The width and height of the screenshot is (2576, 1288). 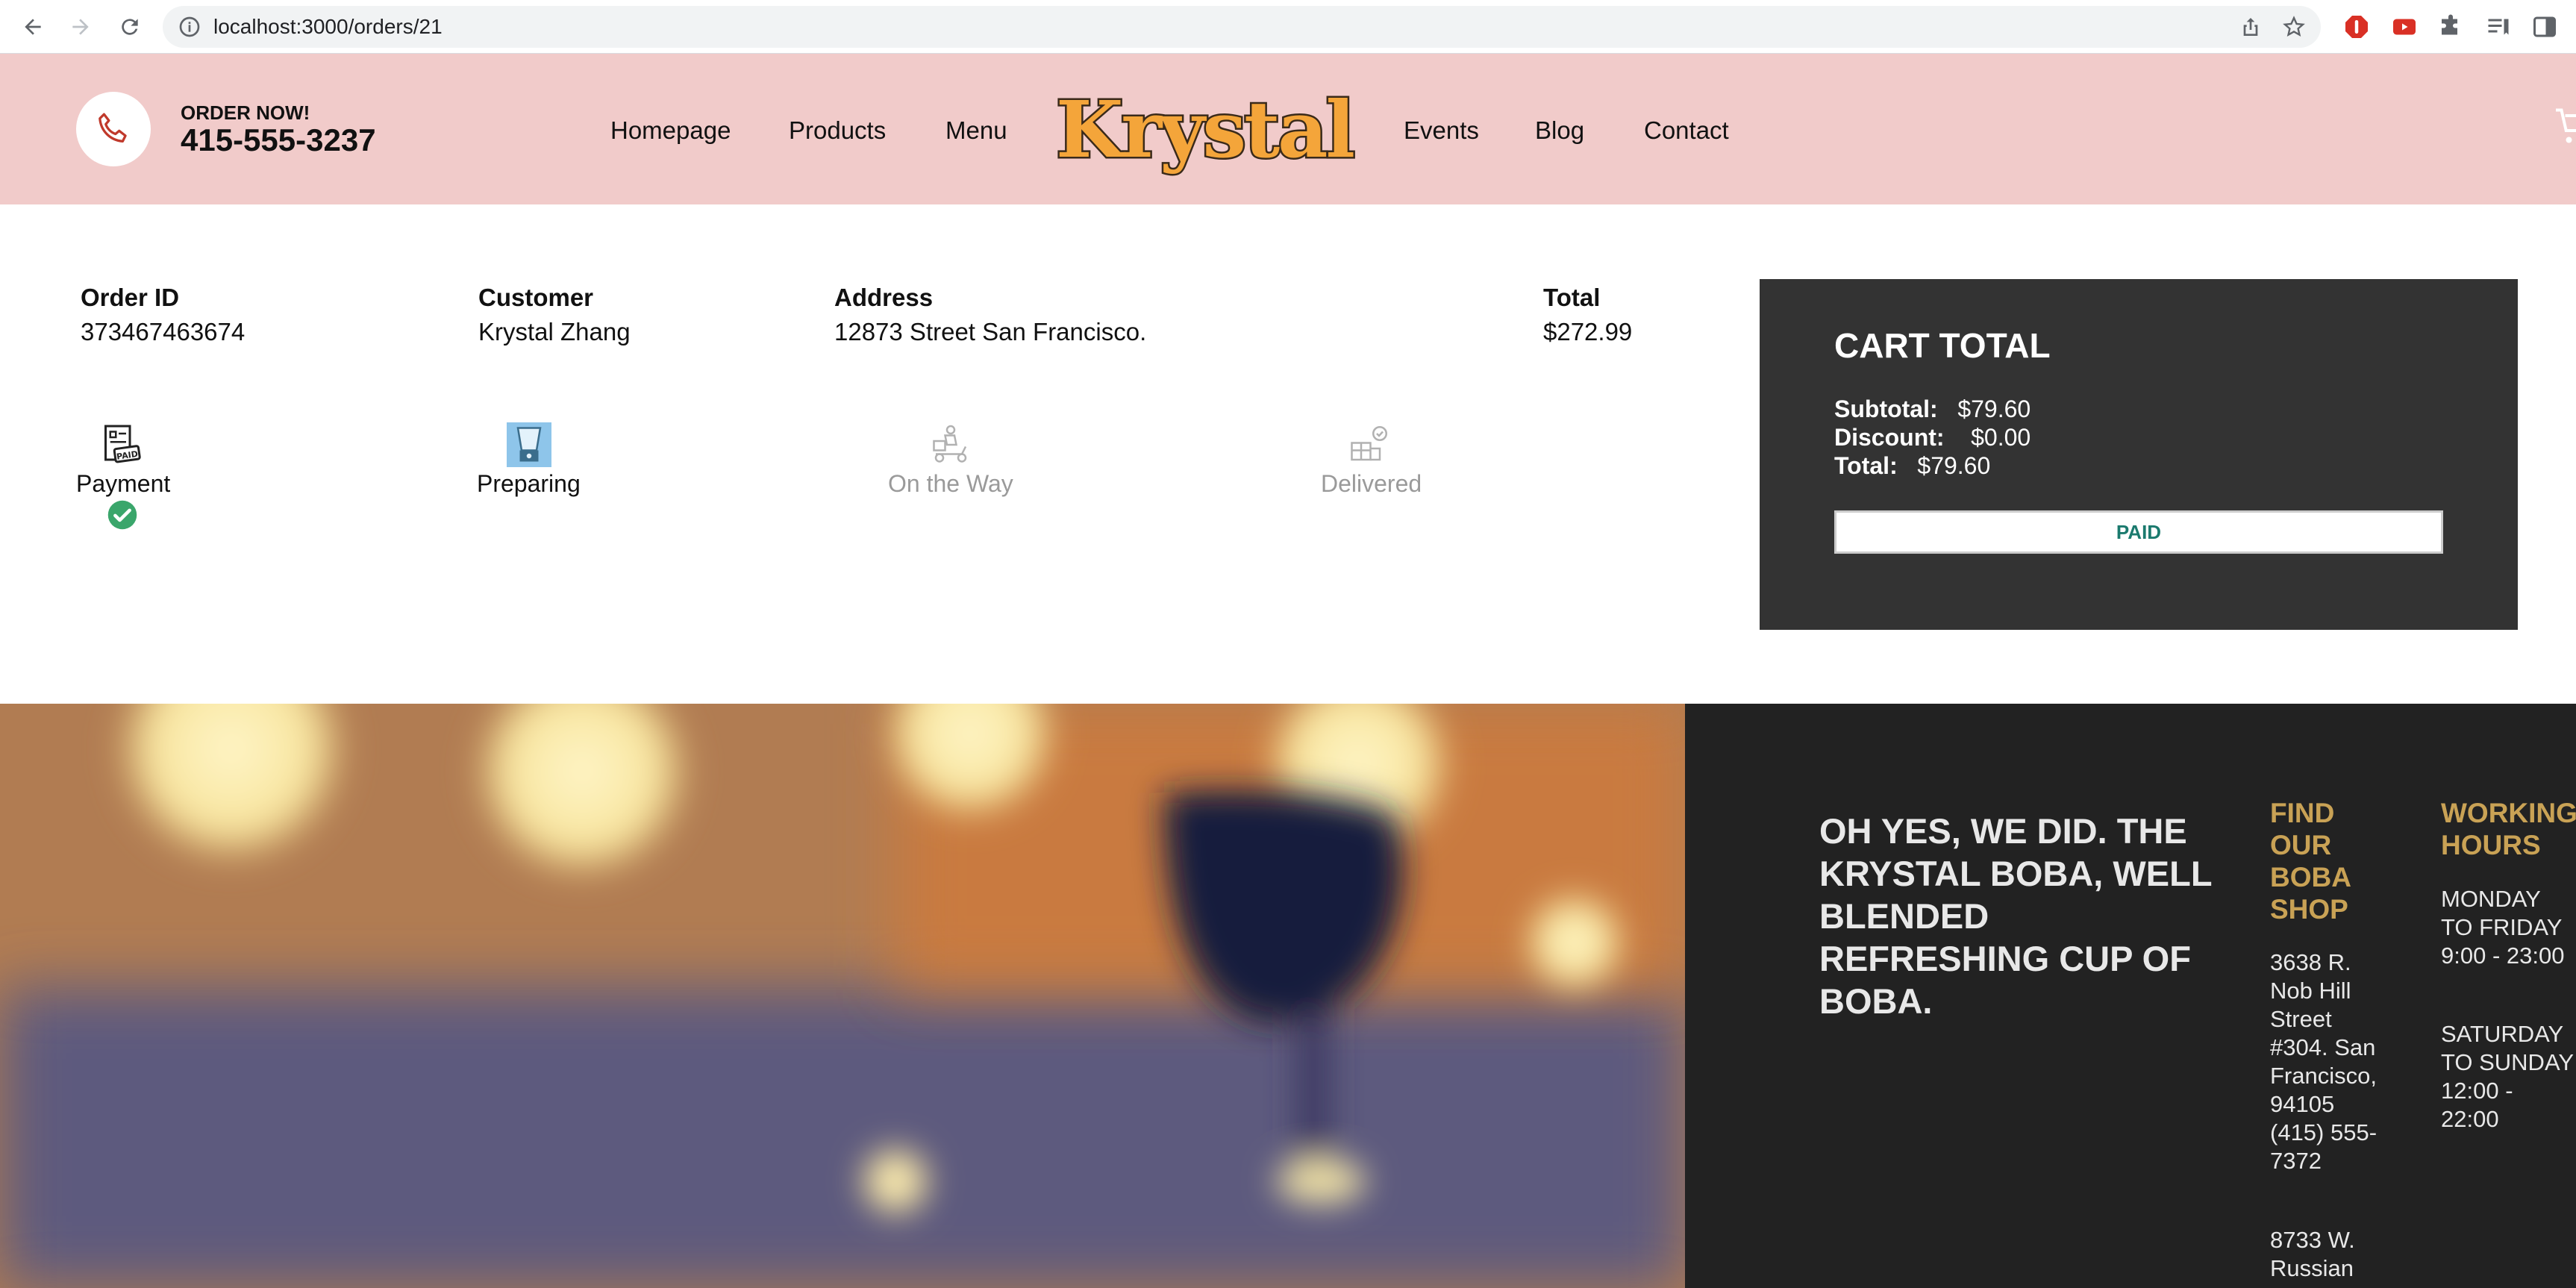 What do you see at coordinates (163, 332) in the screenshot?
I see `order-id-value: 373467463674` at bounding box center [163, 332].